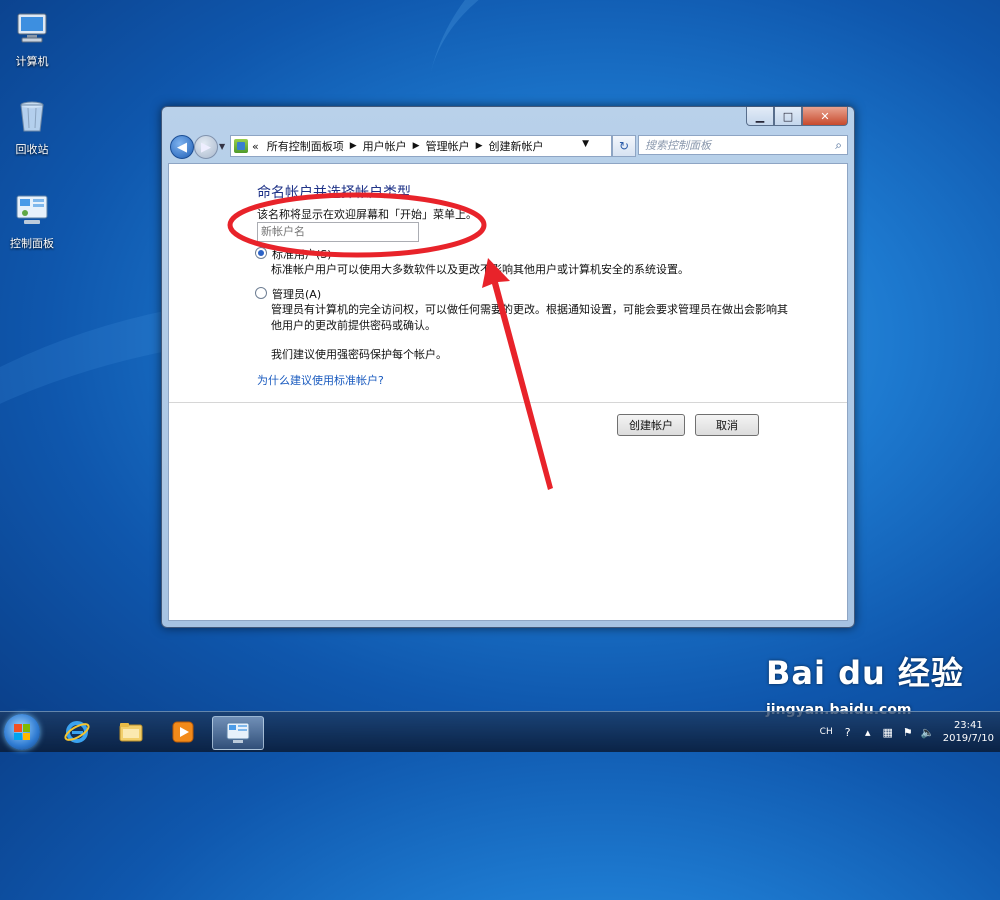 Image resolution: width=1000 pixels, height=900 pixels. I want to click on address-dropdown-icon: ▼, so click(585, 144).